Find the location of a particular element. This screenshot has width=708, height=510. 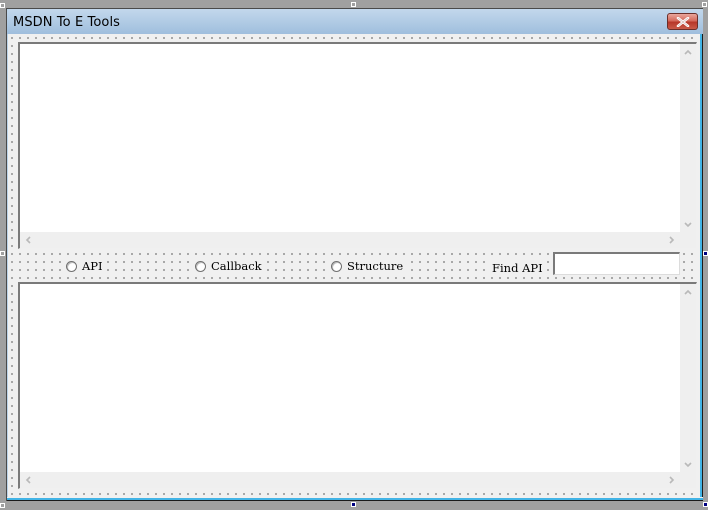

radio-structure: Structure is located at coordinates (367, 266).